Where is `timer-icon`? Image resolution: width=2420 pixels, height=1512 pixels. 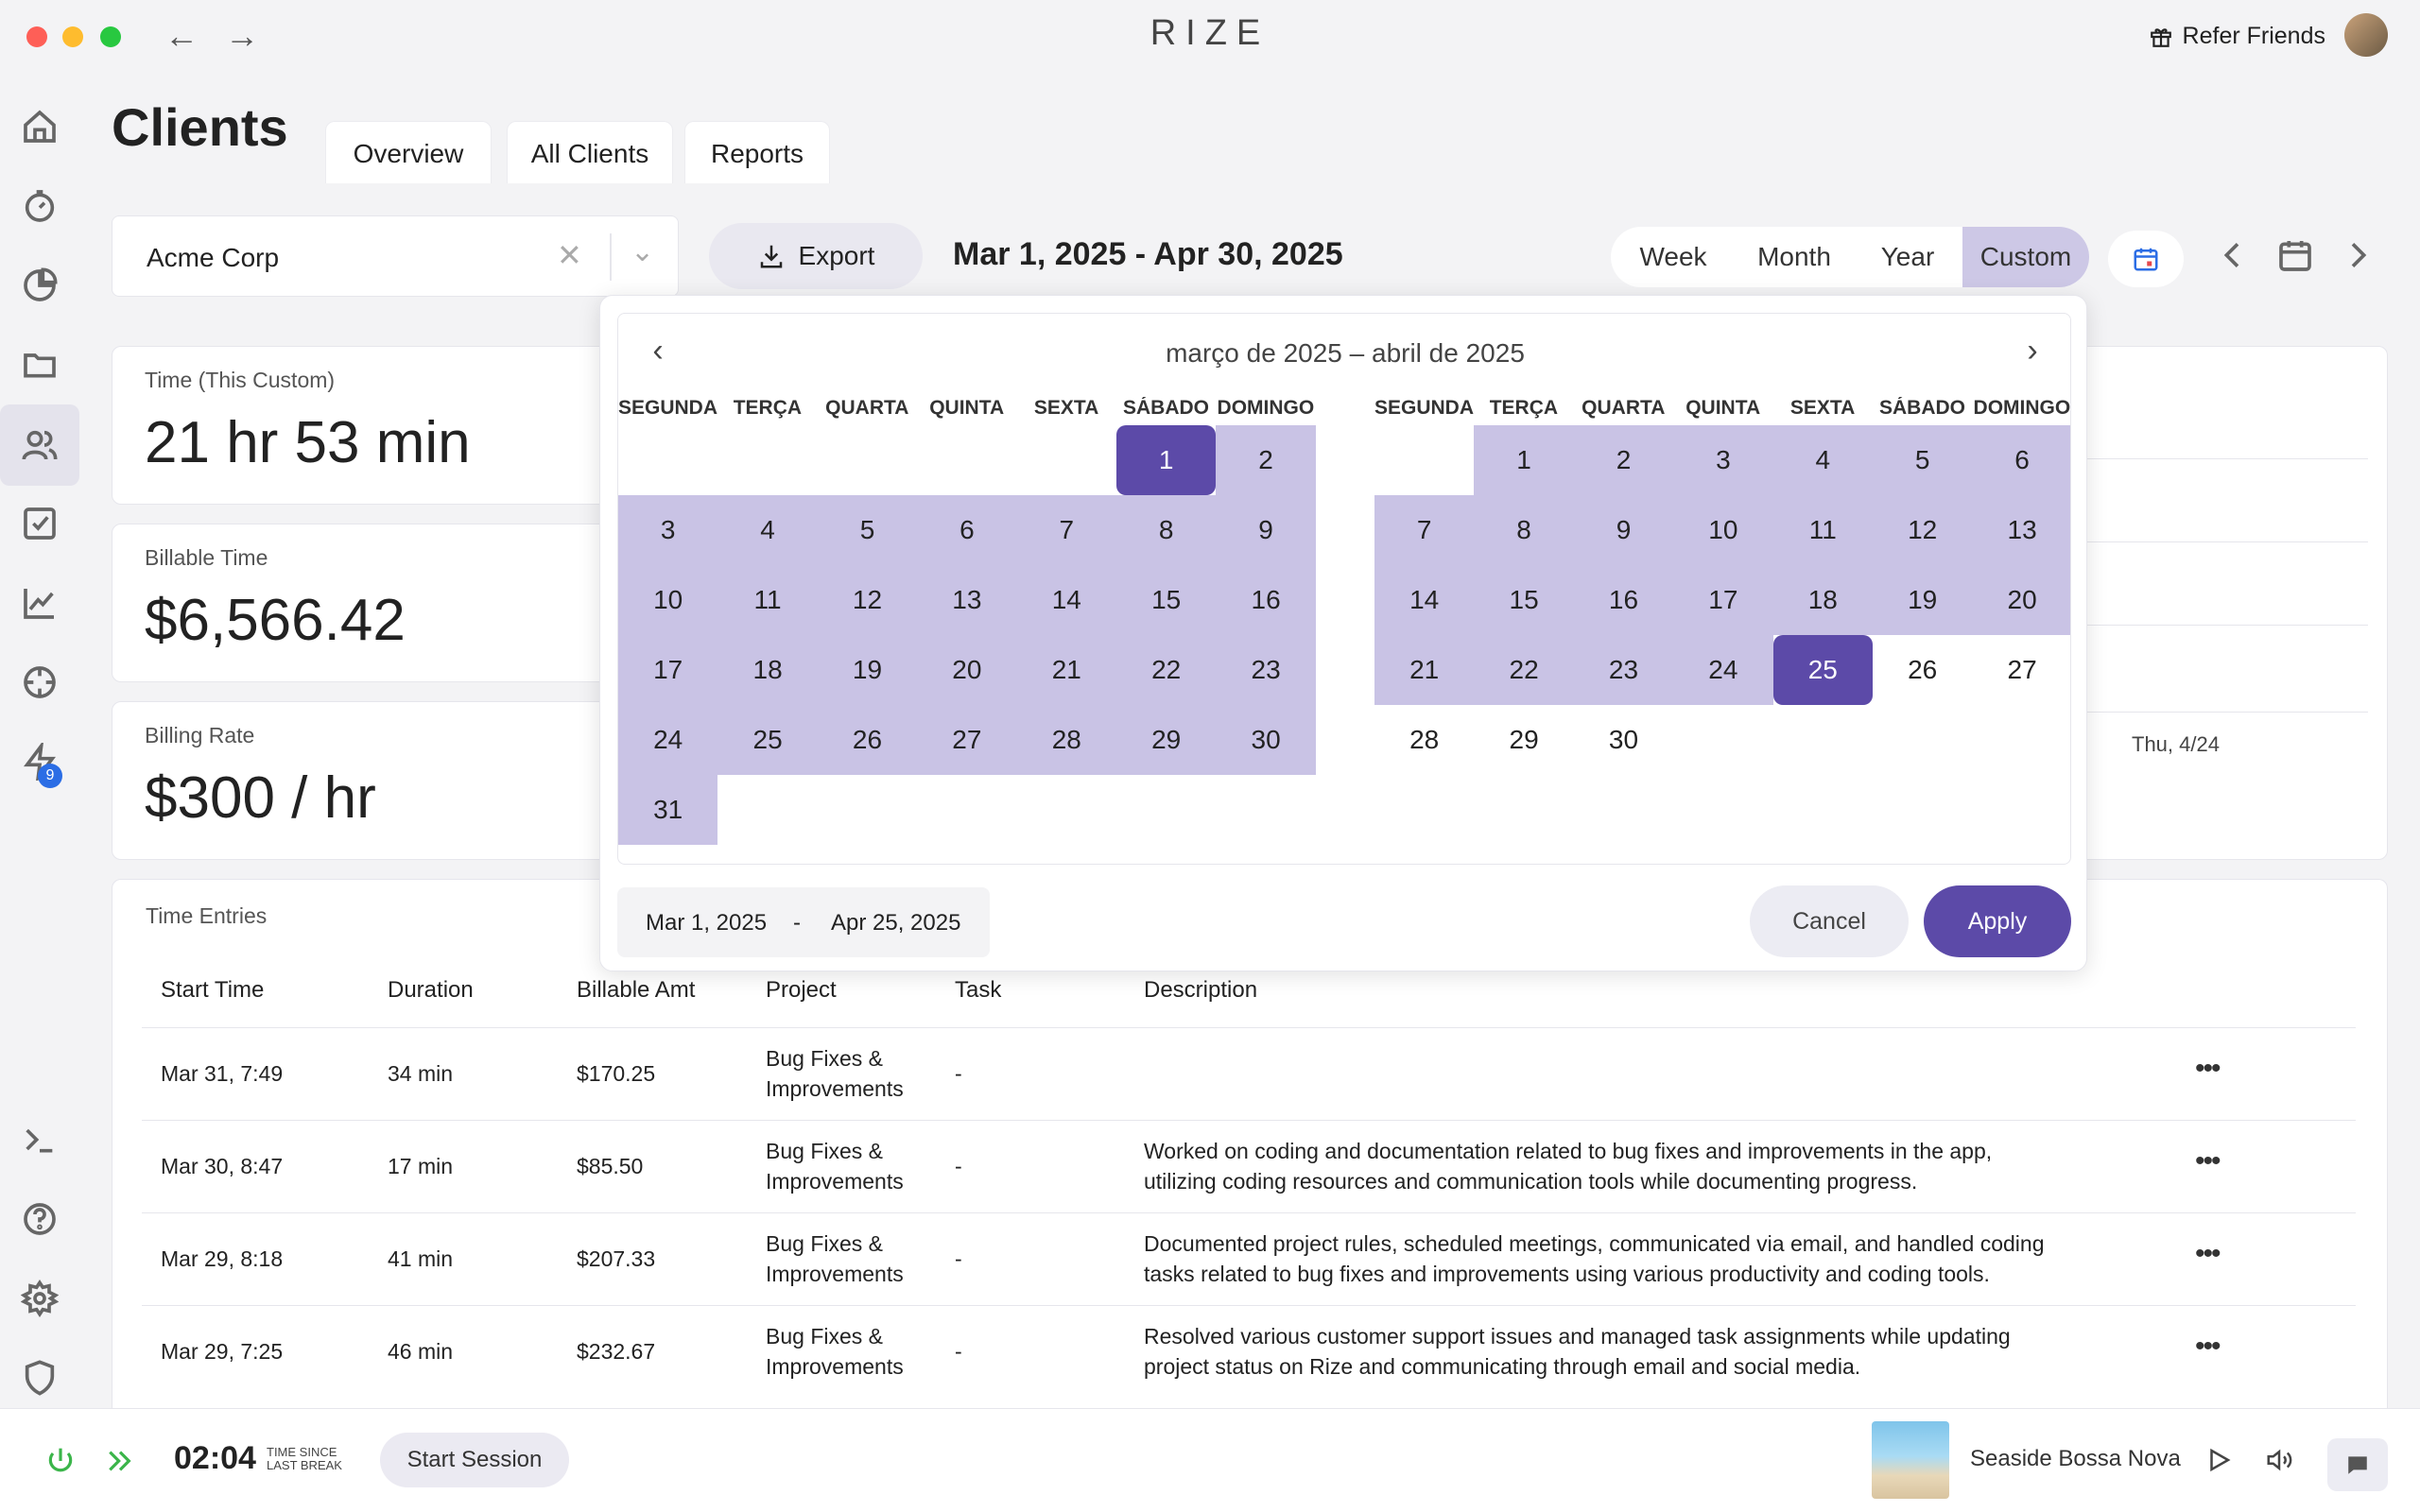
timer-icon is located at coordinates (39, 206).